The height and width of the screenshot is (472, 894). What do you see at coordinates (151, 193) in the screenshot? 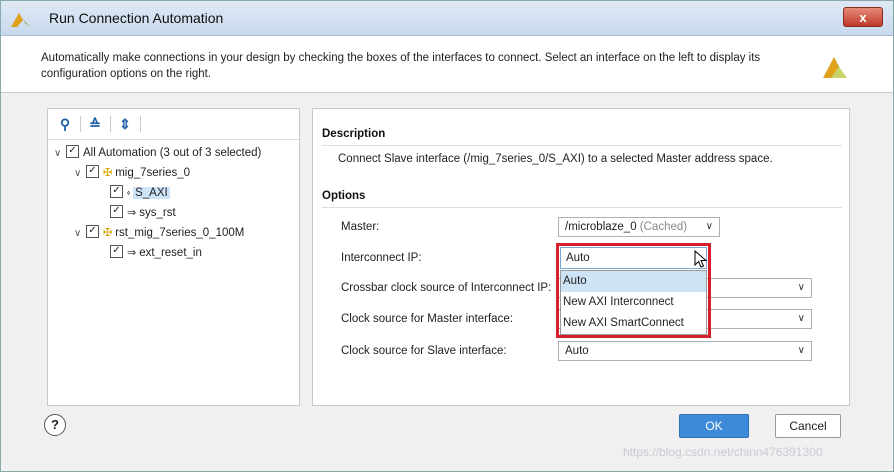
I see `tree-item-label: S_AXI` at bounding box center [151, 193].